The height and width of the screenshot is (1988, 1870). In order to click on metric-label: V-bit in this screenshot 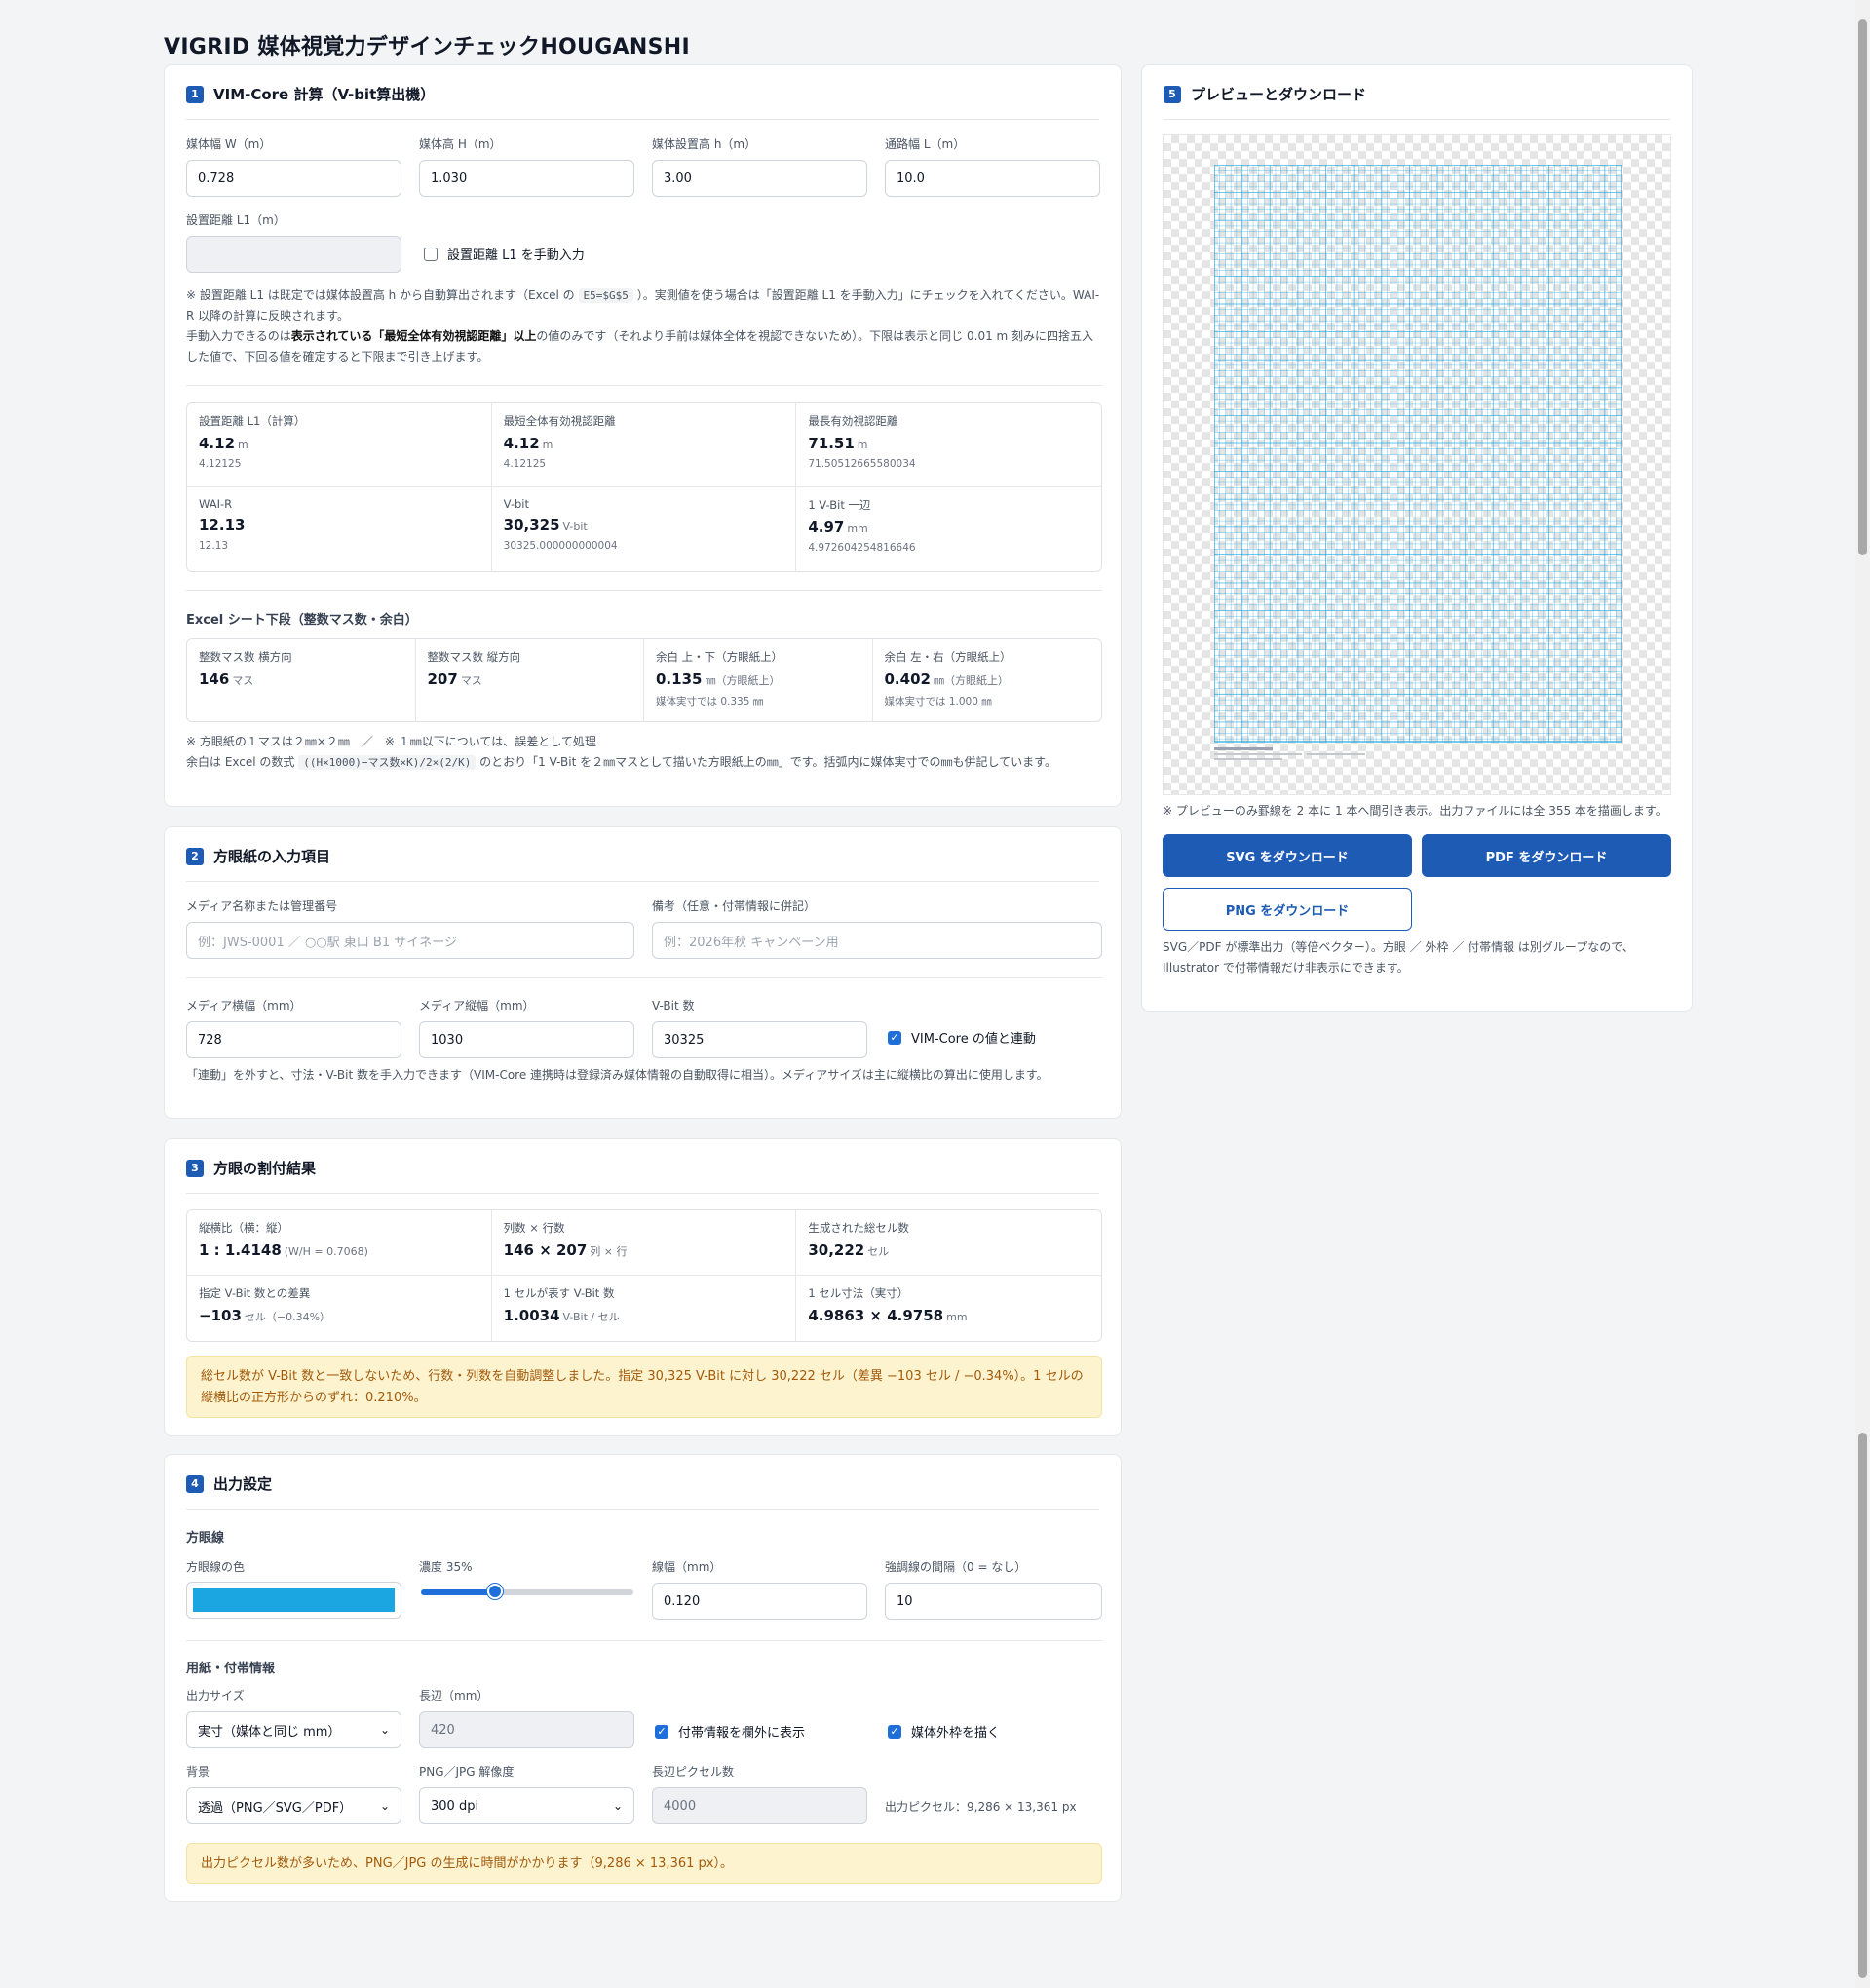, I will do `click(516, 504)`.